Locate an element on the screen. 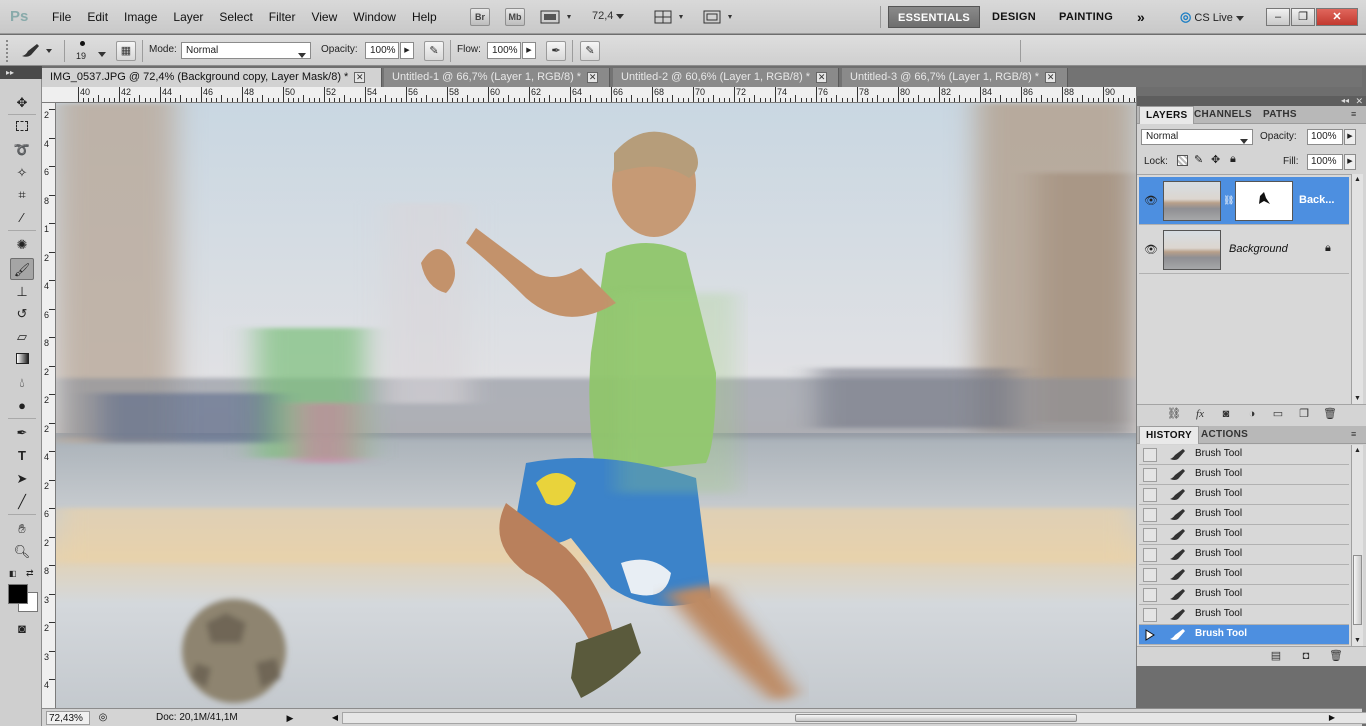 This screenshot has height=726, width=1366. flow-input: 100% is located at coordinates (504, 50).